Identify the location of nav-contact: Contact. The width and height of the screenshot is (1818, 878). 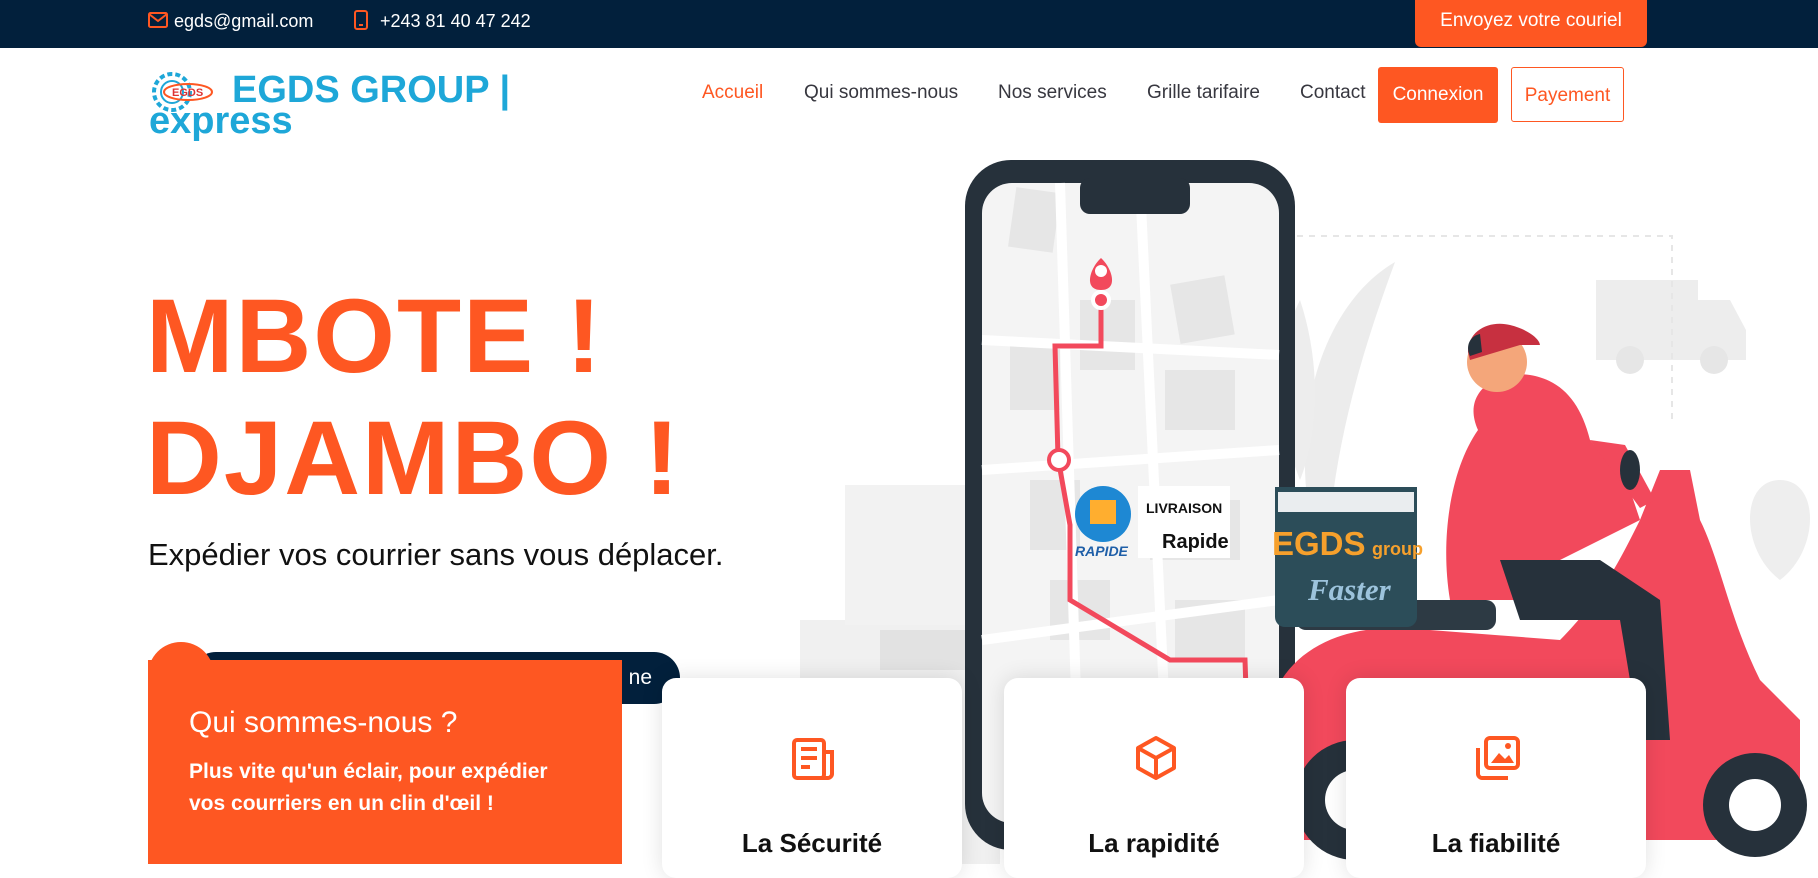
(1332, 93).